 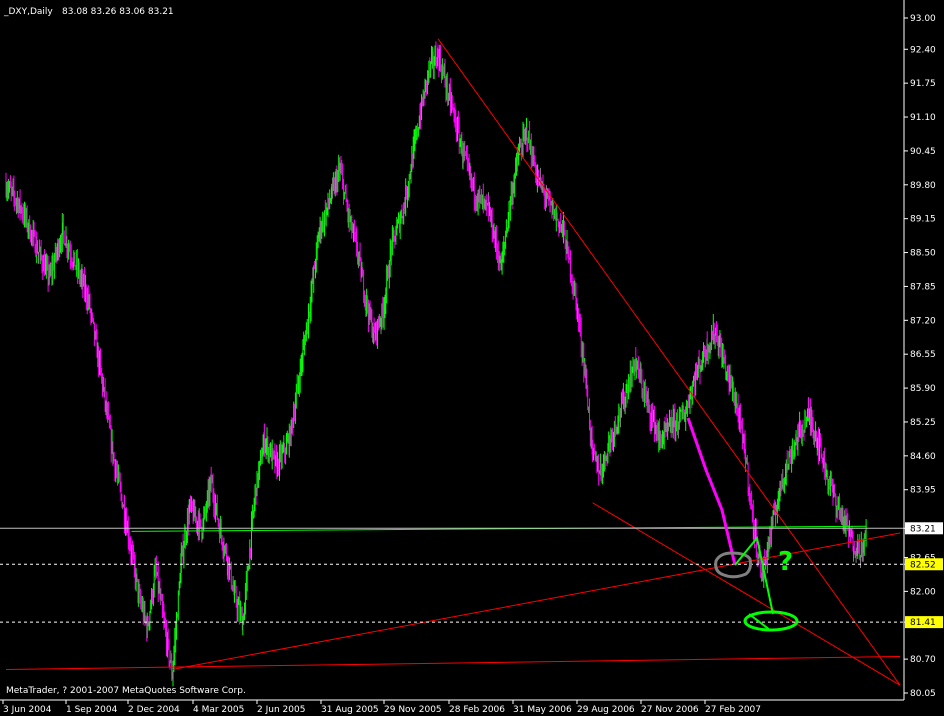 What do you see at coordinates (923, 186) in the screenshot?
I see `price-tick-label: 89.80` at bounding box center [923, 186].